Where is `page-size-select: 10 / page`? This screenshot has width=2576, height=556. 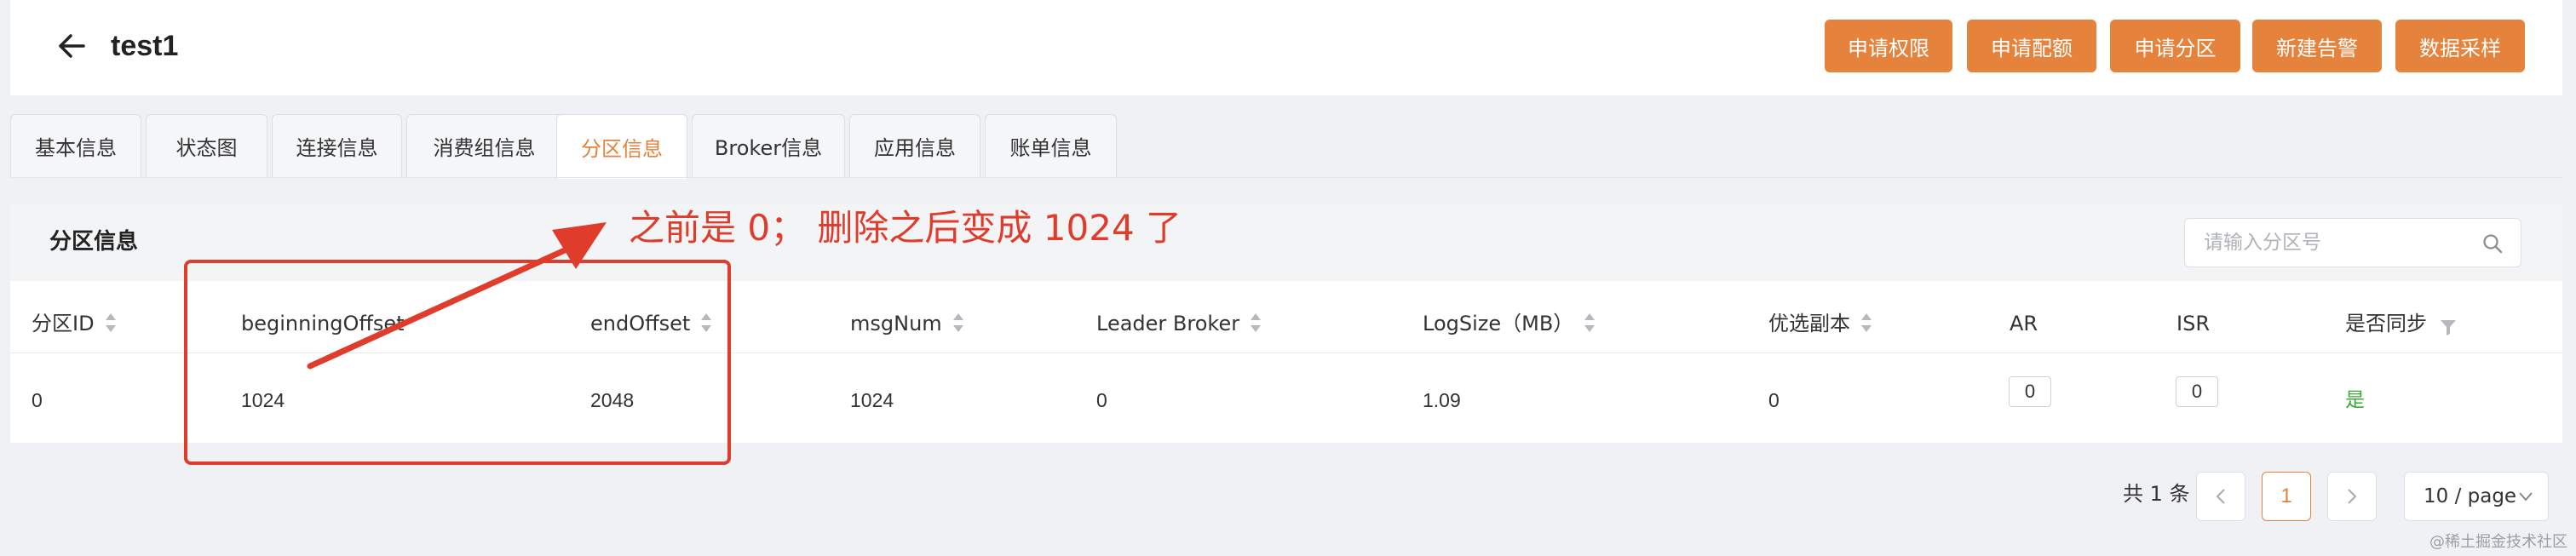
page-size-select: 10 / page is located at coordinates (2477, 496).